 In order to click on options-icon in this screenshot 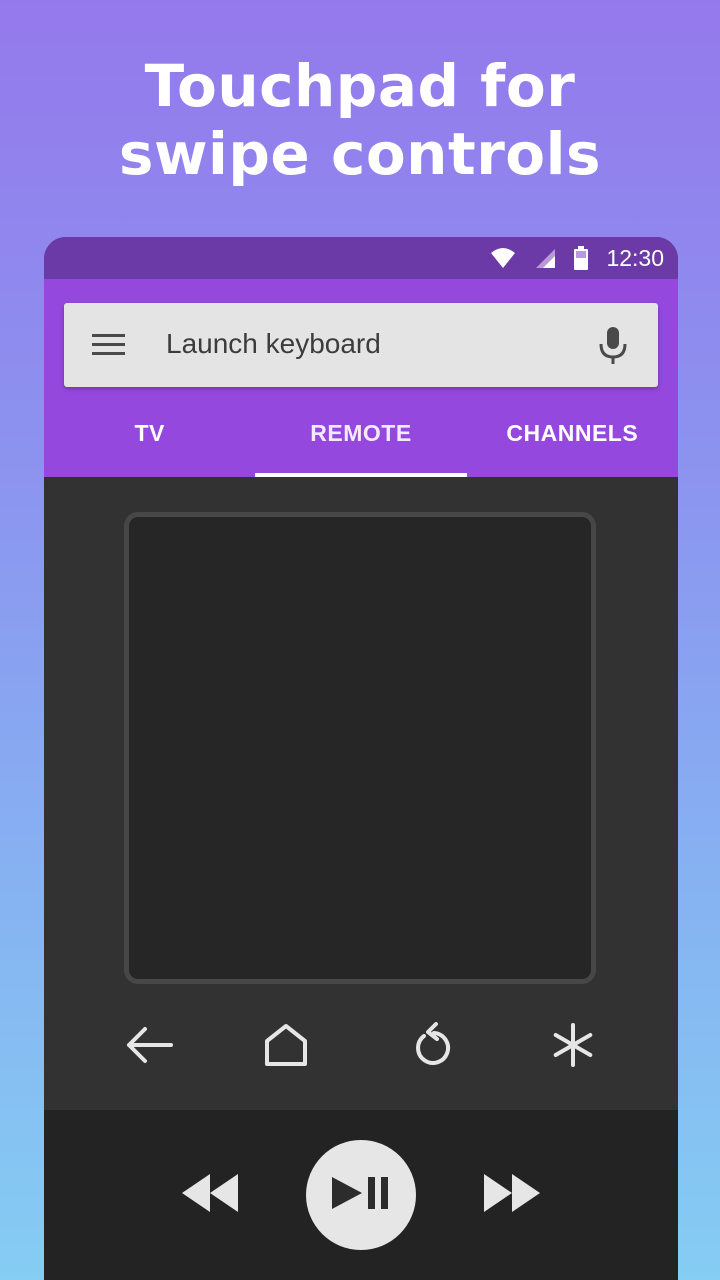, I will do `click(573, 1047)`.